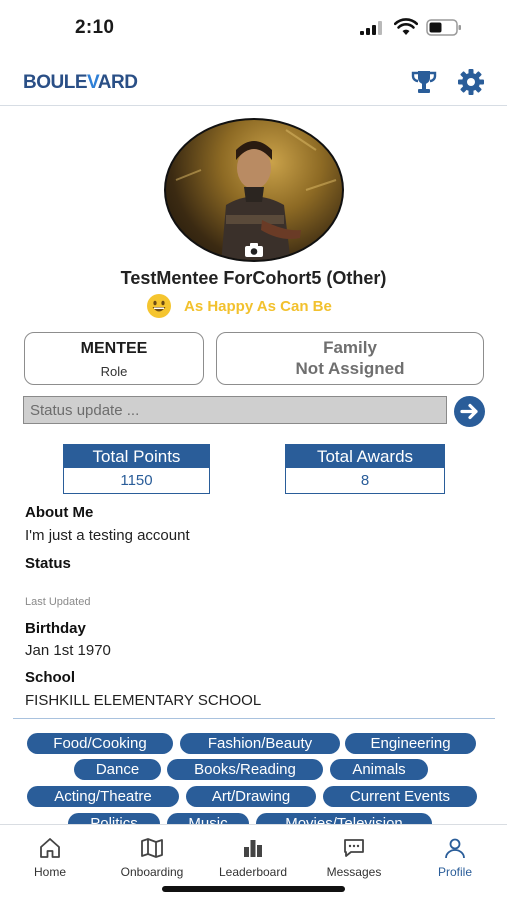  Describe the element at coordinates (365, 469) in the screenshot. I see `total-awards-box: Total Awards 8` at that location.